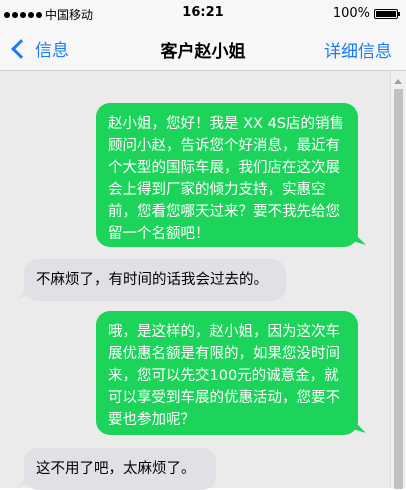 This screenshot has width=406, height=490. What do you see at coordinates (52, 51) in the screenshot?
I see `back-label: 信息` at bounding box center [52, 51].